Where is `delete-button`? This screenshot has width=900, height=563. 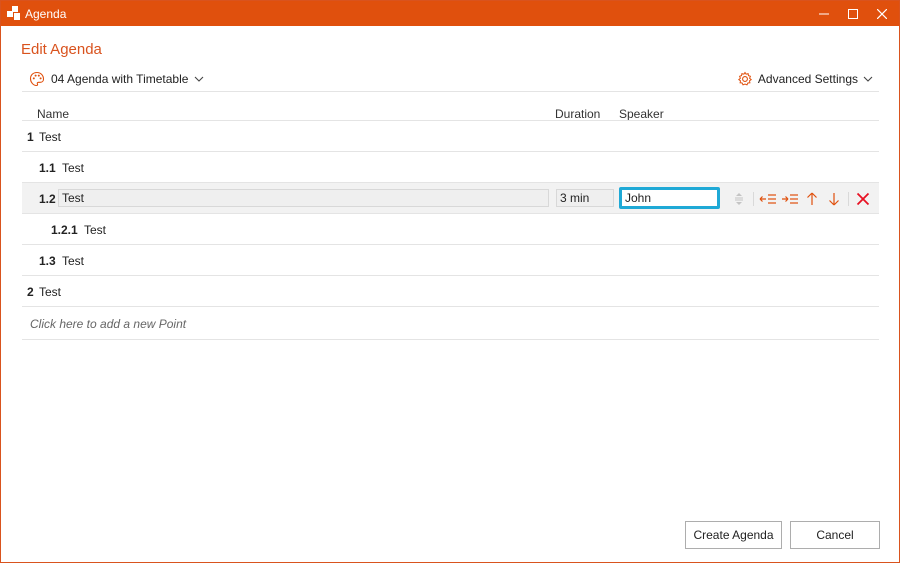 delete-button is located at coordinates (863, 199).